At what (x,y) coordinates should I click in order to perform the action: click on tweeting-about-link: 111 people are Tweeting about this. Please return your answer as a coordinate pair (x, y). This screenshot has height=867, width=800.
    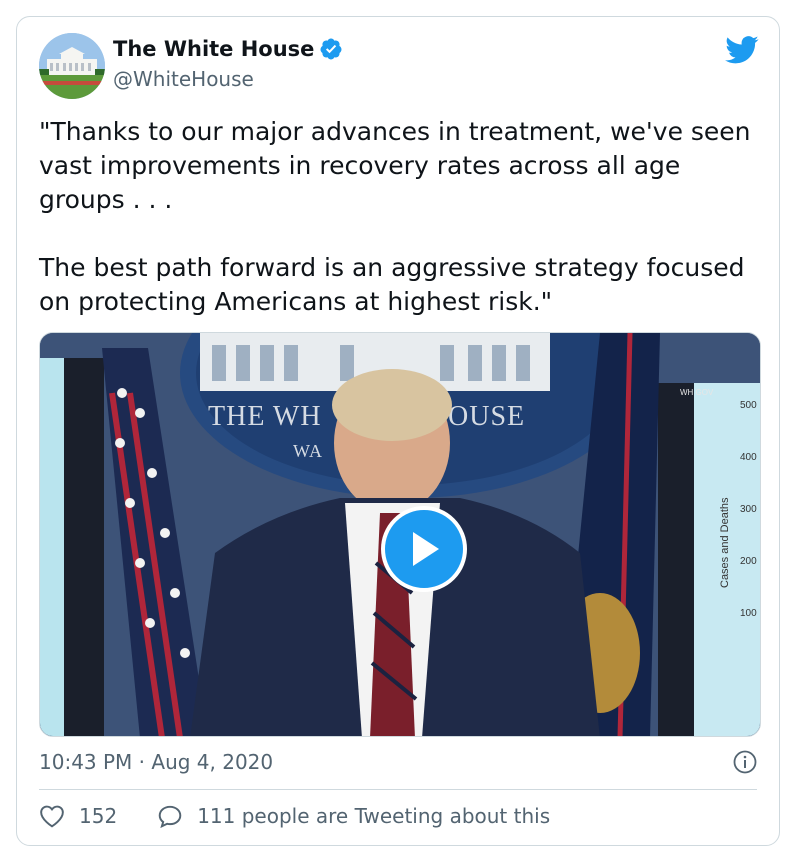
    Looking at the image, I should click on (353, 816).